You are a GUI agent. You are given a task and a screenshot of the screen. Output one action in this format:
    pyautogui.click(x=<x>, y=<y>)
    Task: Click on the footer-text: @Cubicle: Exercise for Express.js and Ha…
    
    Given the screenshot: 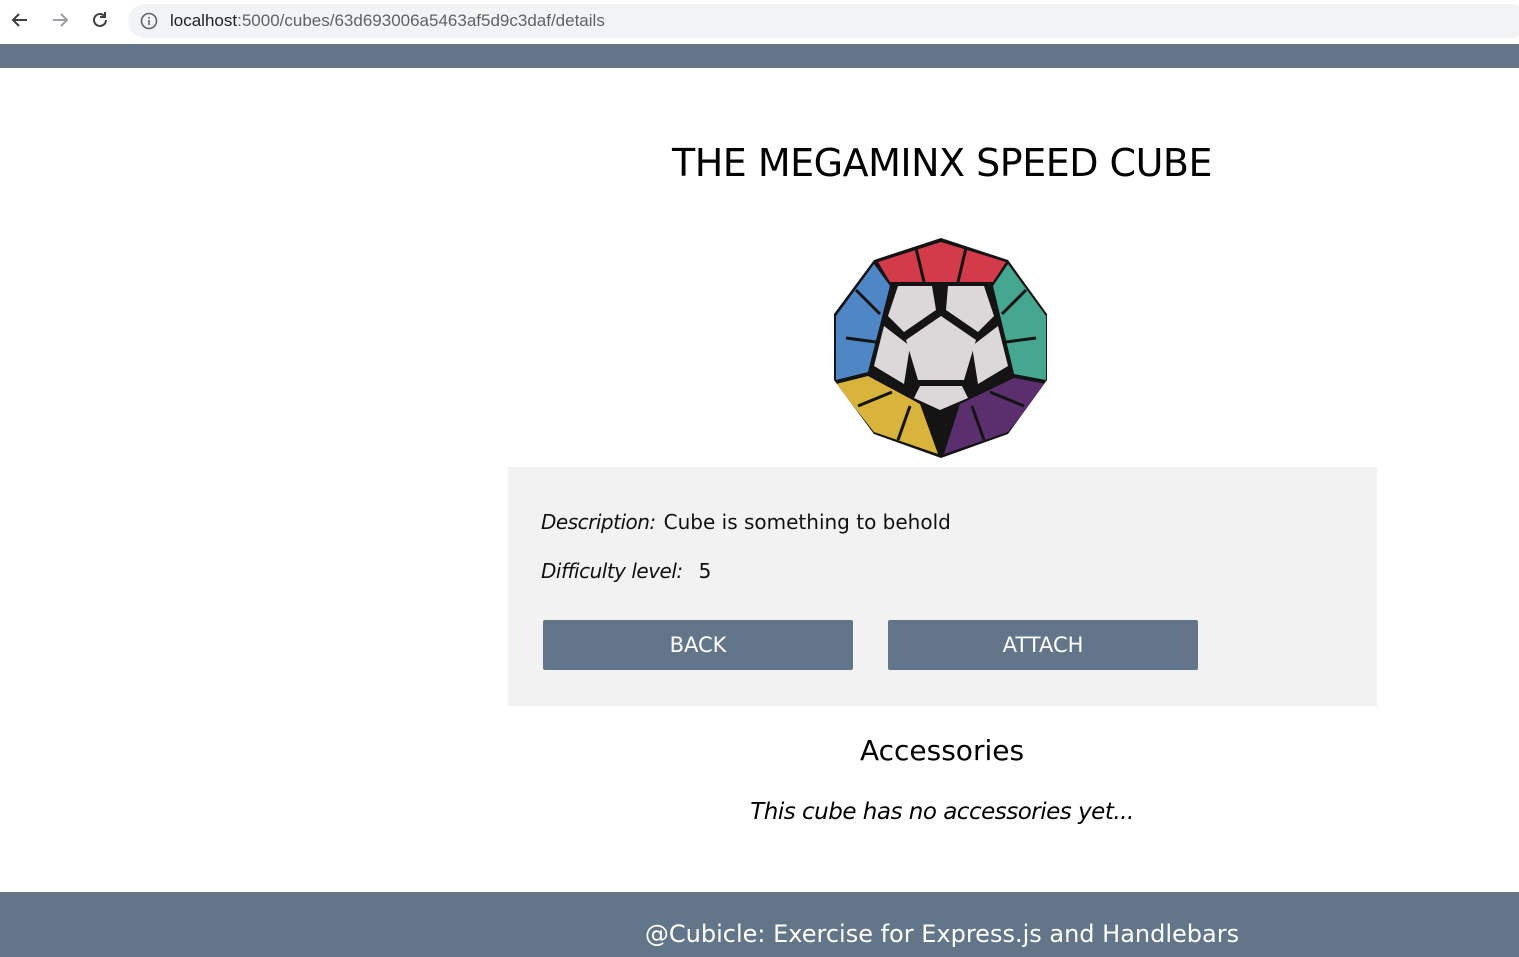 What is the action you would take?
    pyautogui.click(x=942, y=934)
    